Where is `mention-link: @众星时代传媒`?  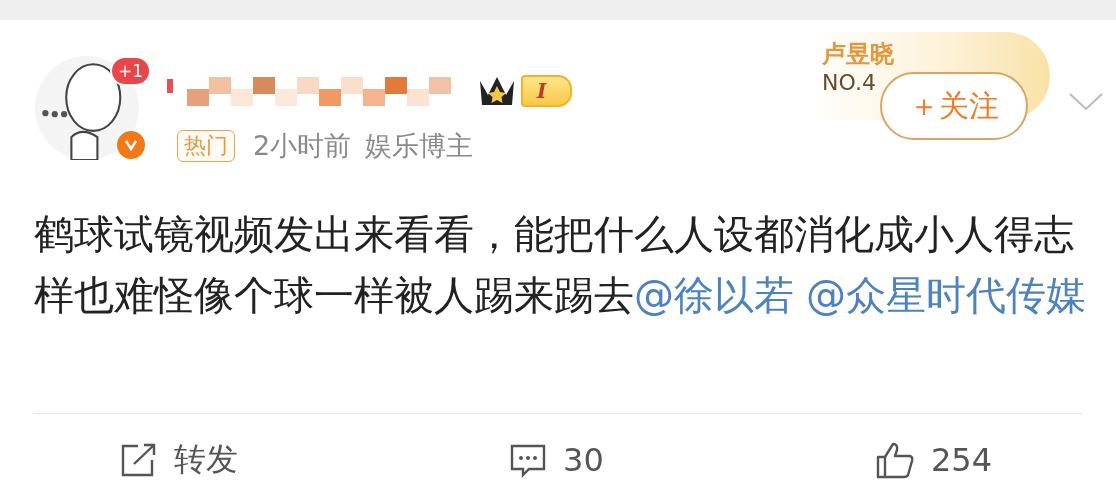
mention-link: @众星时代传媒 is located at coordinates (946, 295).